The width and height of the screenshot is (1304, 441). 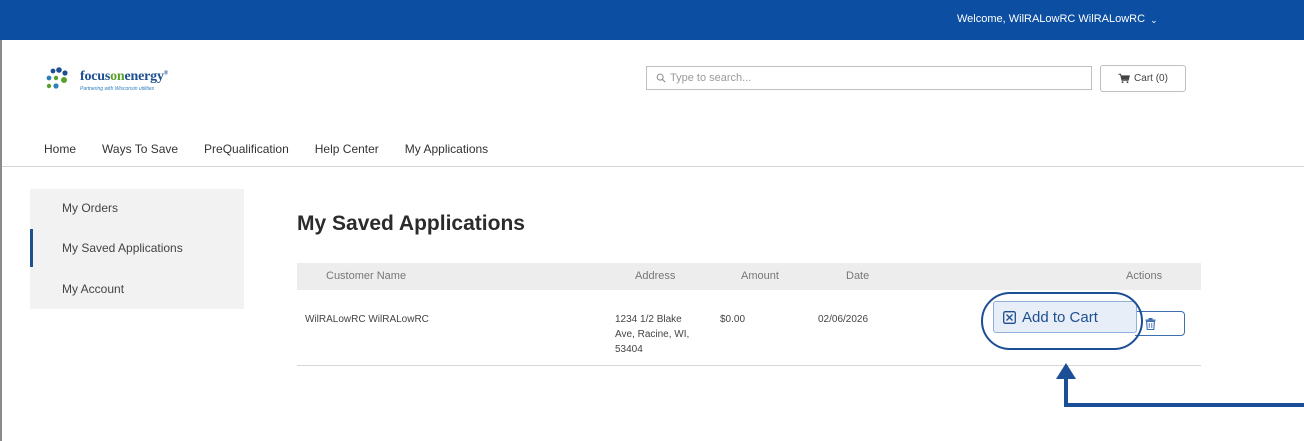 I want to click on delete-button, so click(x=1160, y=323).